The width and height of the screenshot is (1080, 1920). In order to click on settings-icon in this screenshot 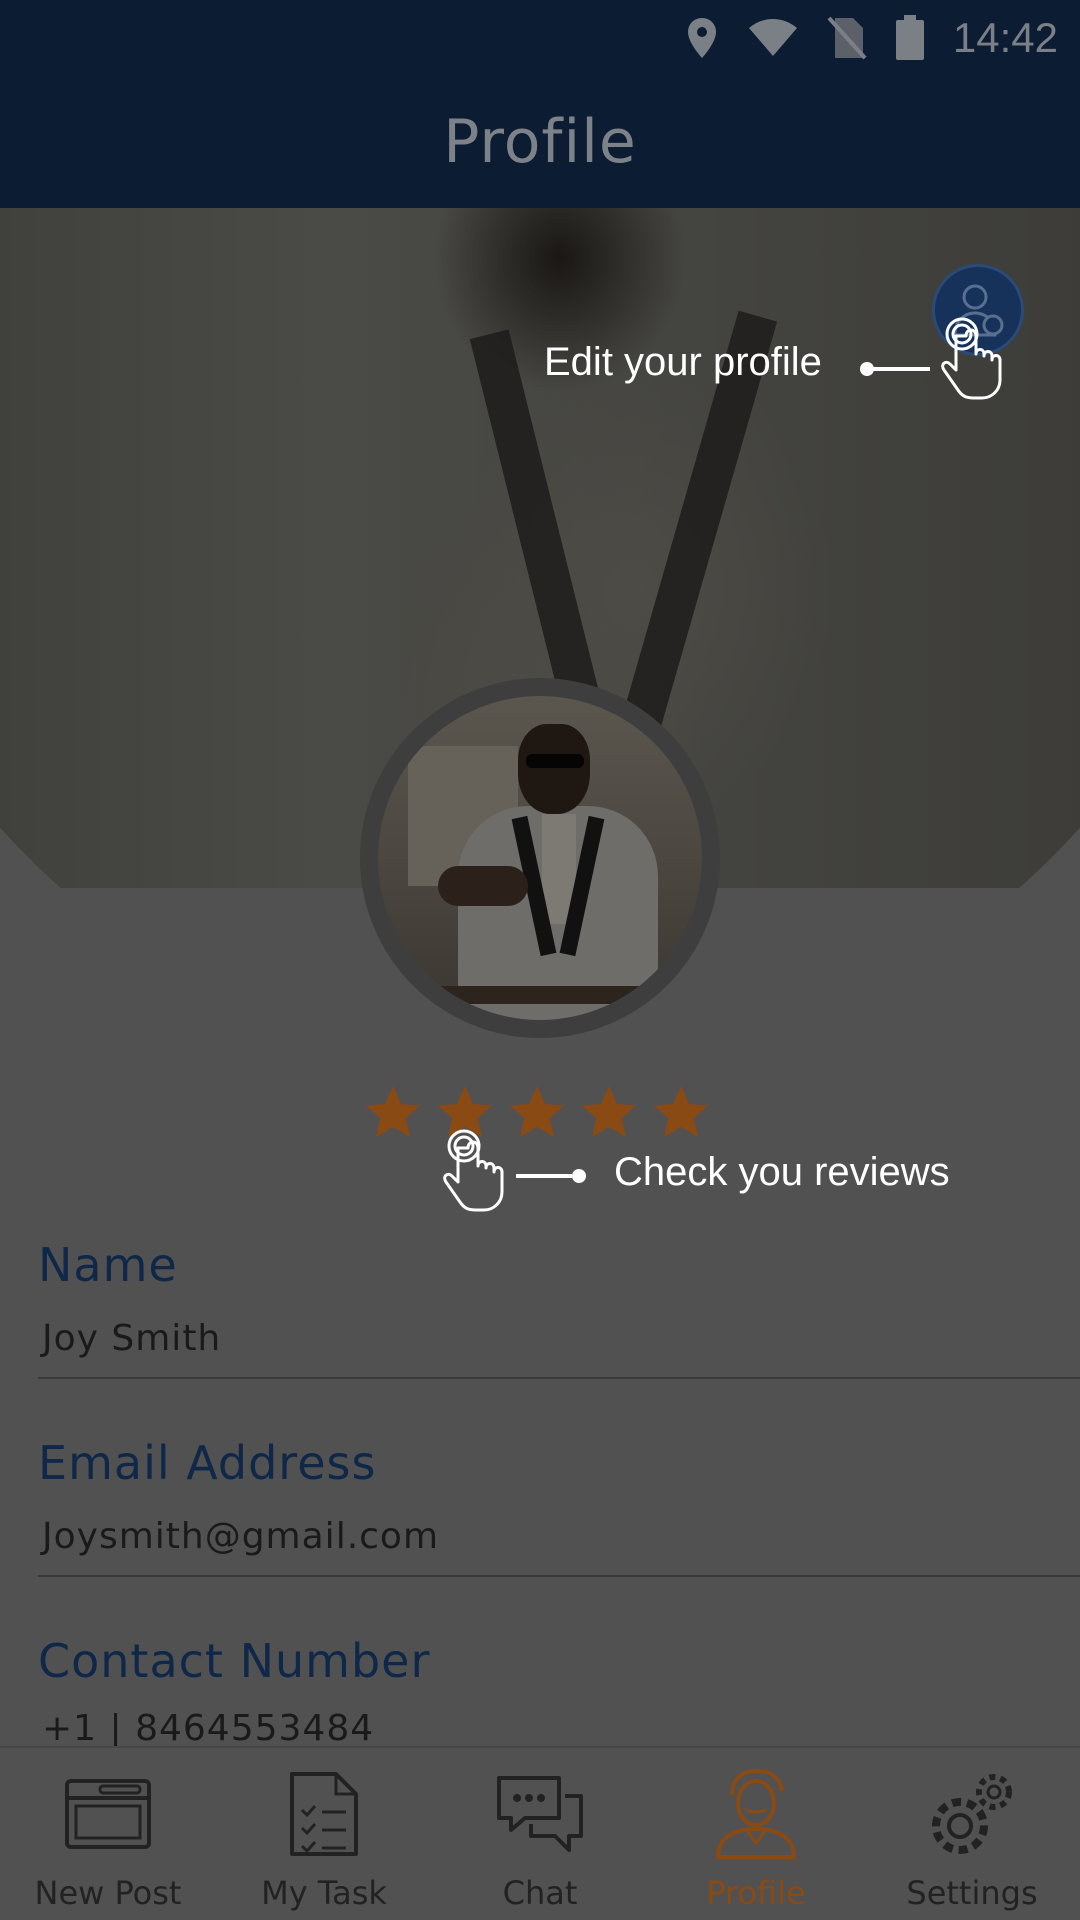, I will do `click(972, 1814)`.